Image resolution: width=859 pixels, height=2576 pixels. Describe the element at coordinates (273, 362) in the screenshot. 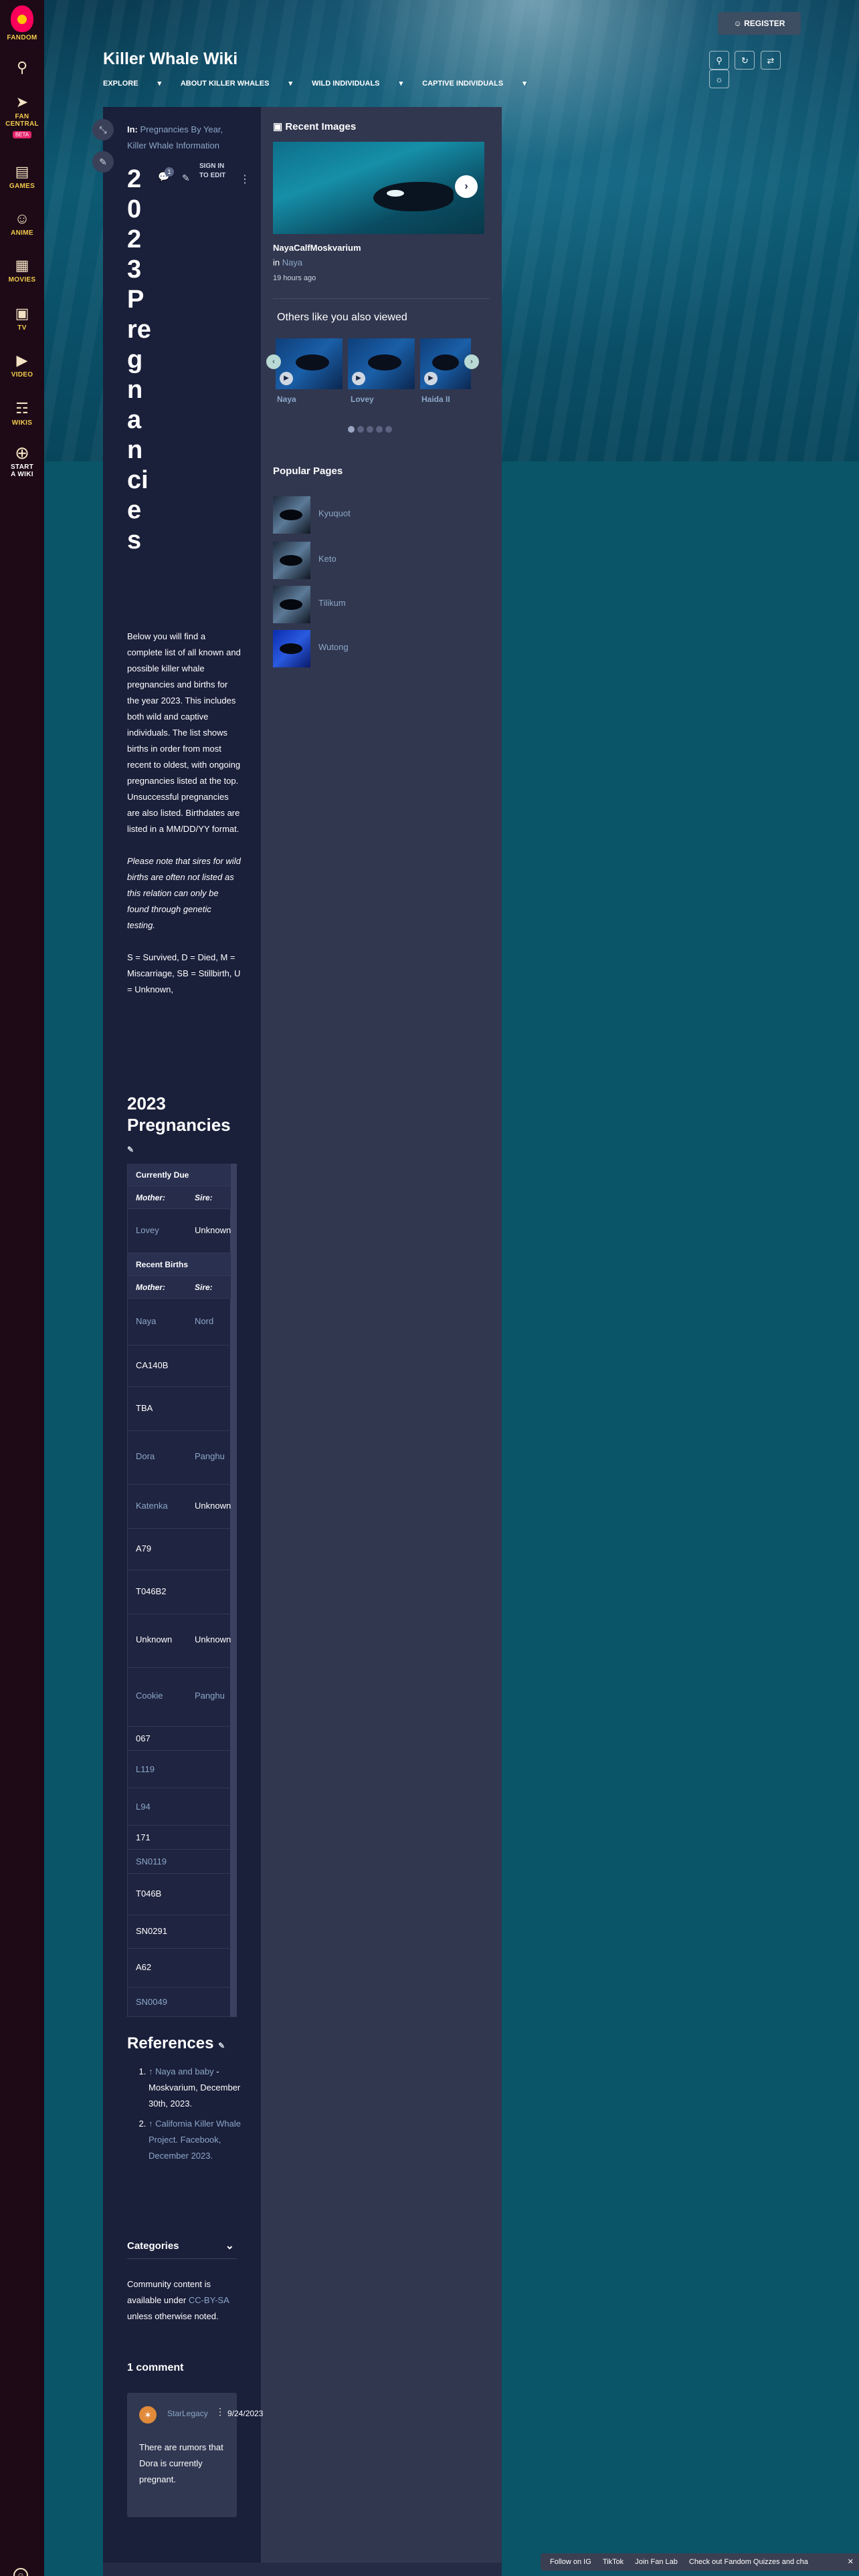

I see `carousel-prev-button: ‹` at that location.